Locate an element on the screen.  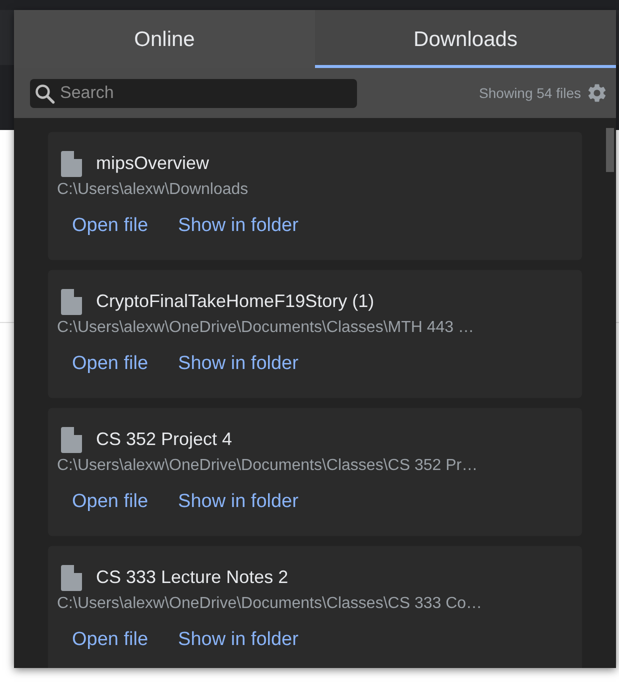
file-name: CS 352 Project 4 is located at coordinates (164, 439).